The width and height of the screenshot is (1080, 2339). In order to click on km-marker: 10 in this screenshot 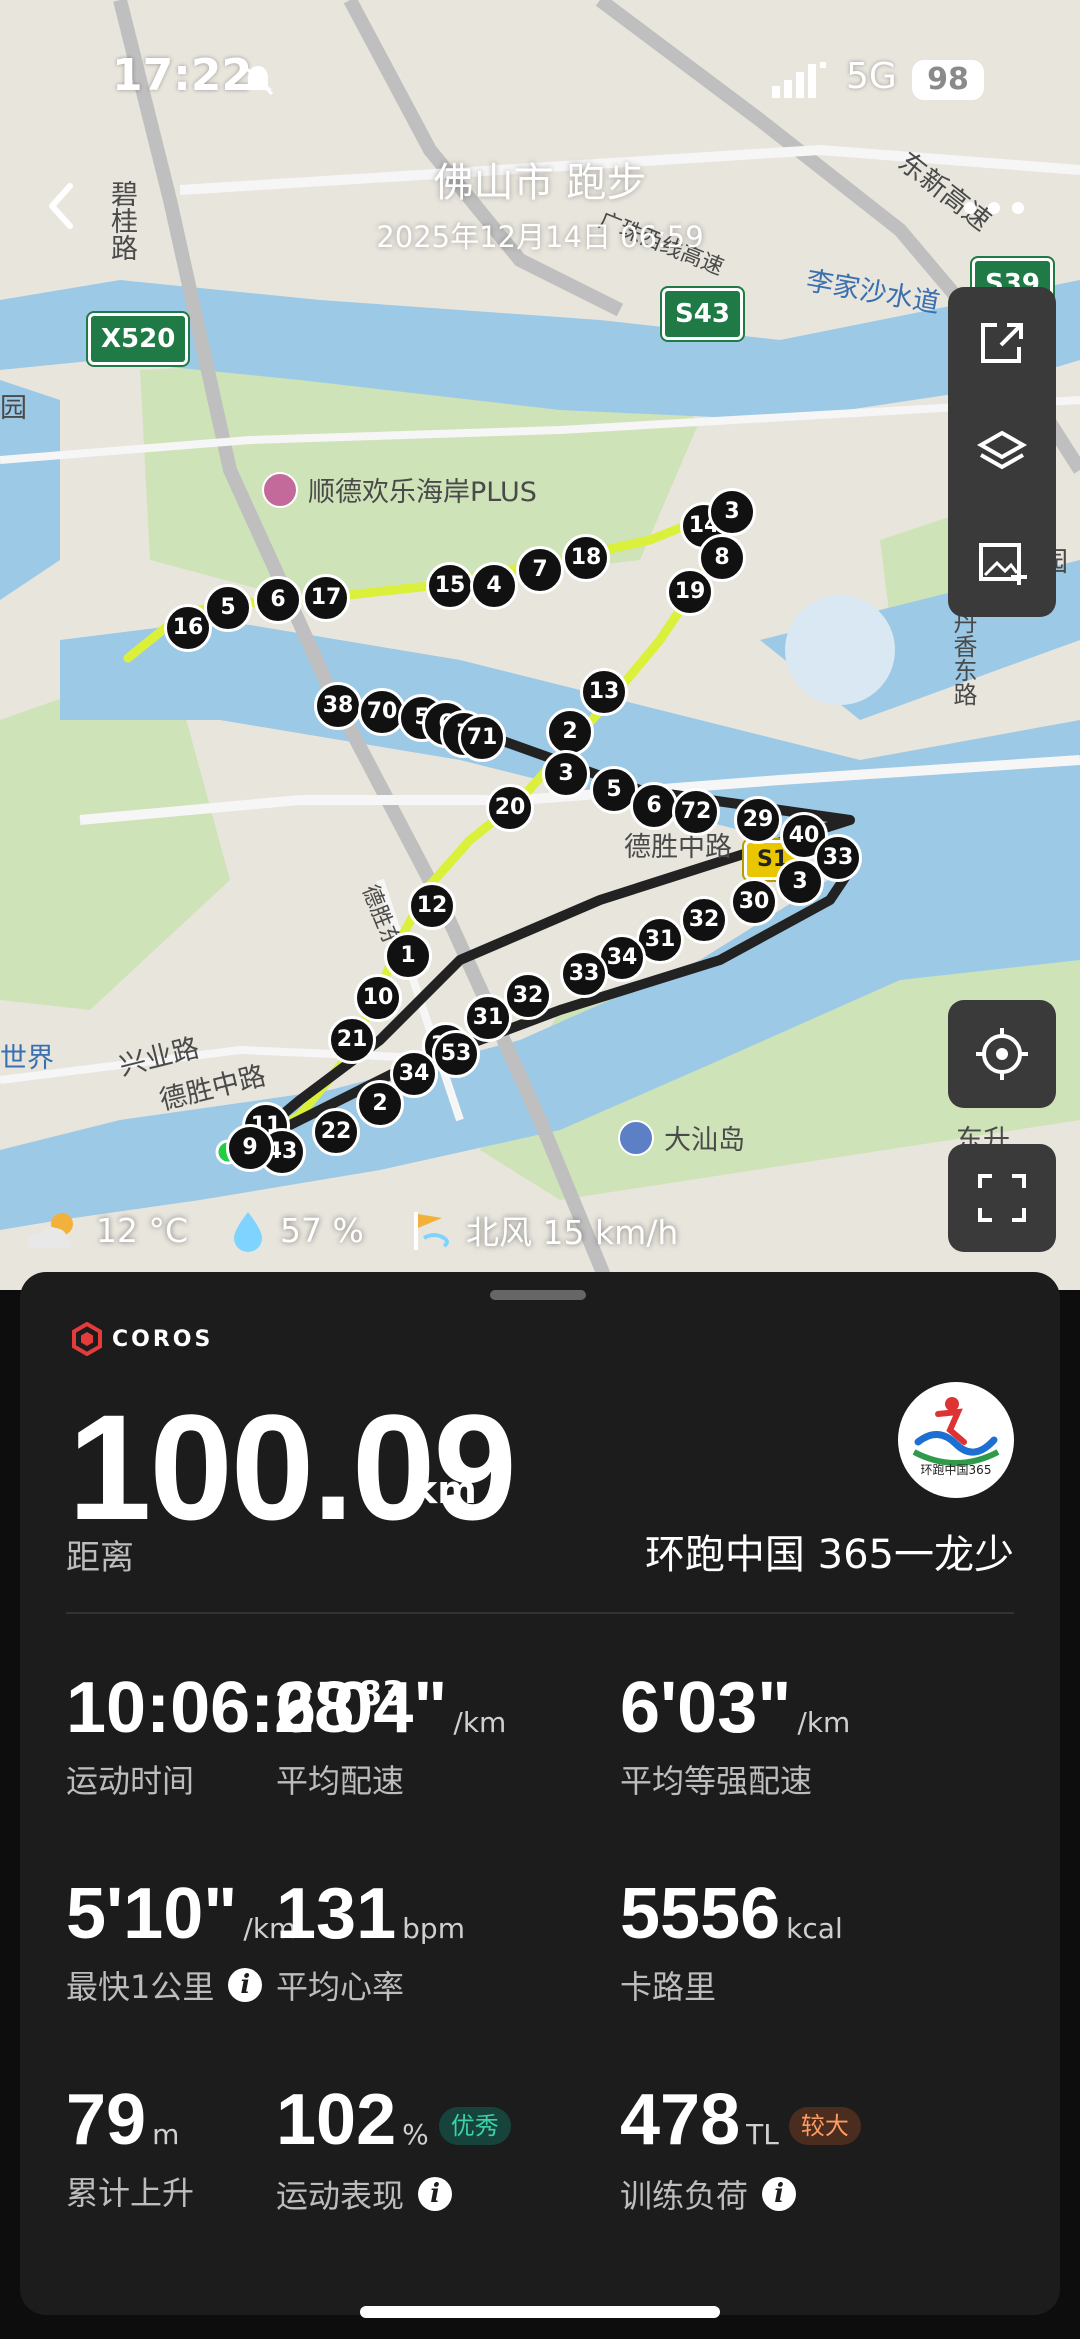, I will do `click(378, 998)`.